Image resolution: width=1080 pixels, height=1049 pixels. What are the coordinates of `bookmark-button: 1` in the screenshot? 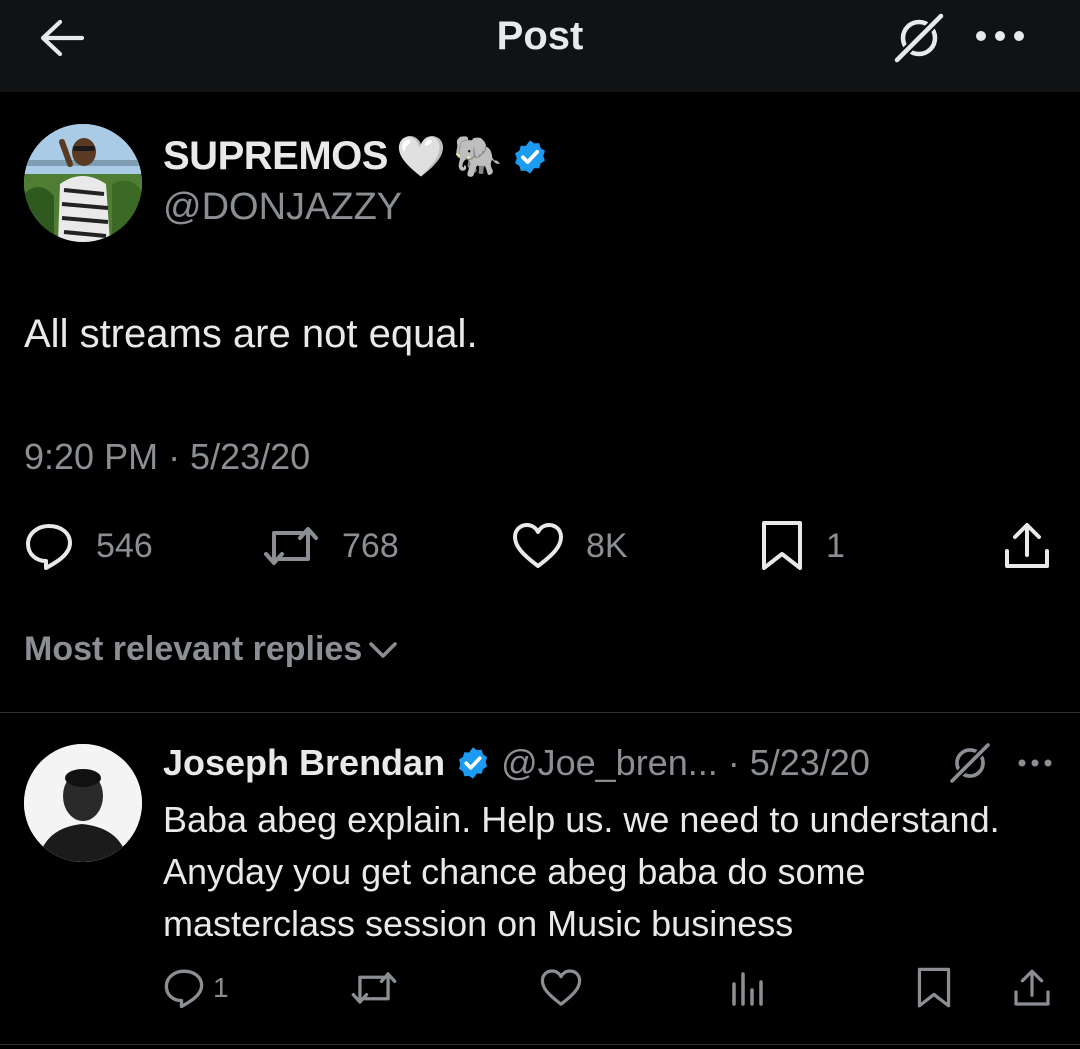 It's located at (802, 546).